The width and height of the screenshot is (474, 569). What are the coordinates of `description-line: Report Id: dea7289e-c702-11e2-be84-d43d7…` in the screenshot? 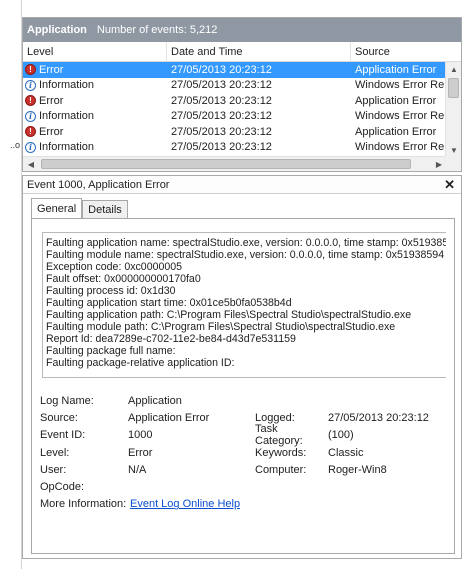 It's located at (171, 339).